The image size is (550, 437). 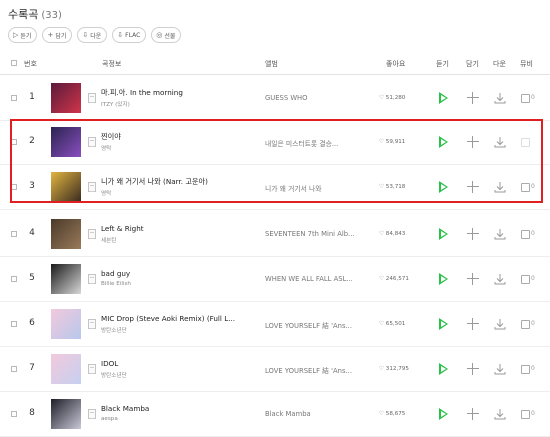 I want to click on download-icon: ⇩, so click(x=85, y=35).